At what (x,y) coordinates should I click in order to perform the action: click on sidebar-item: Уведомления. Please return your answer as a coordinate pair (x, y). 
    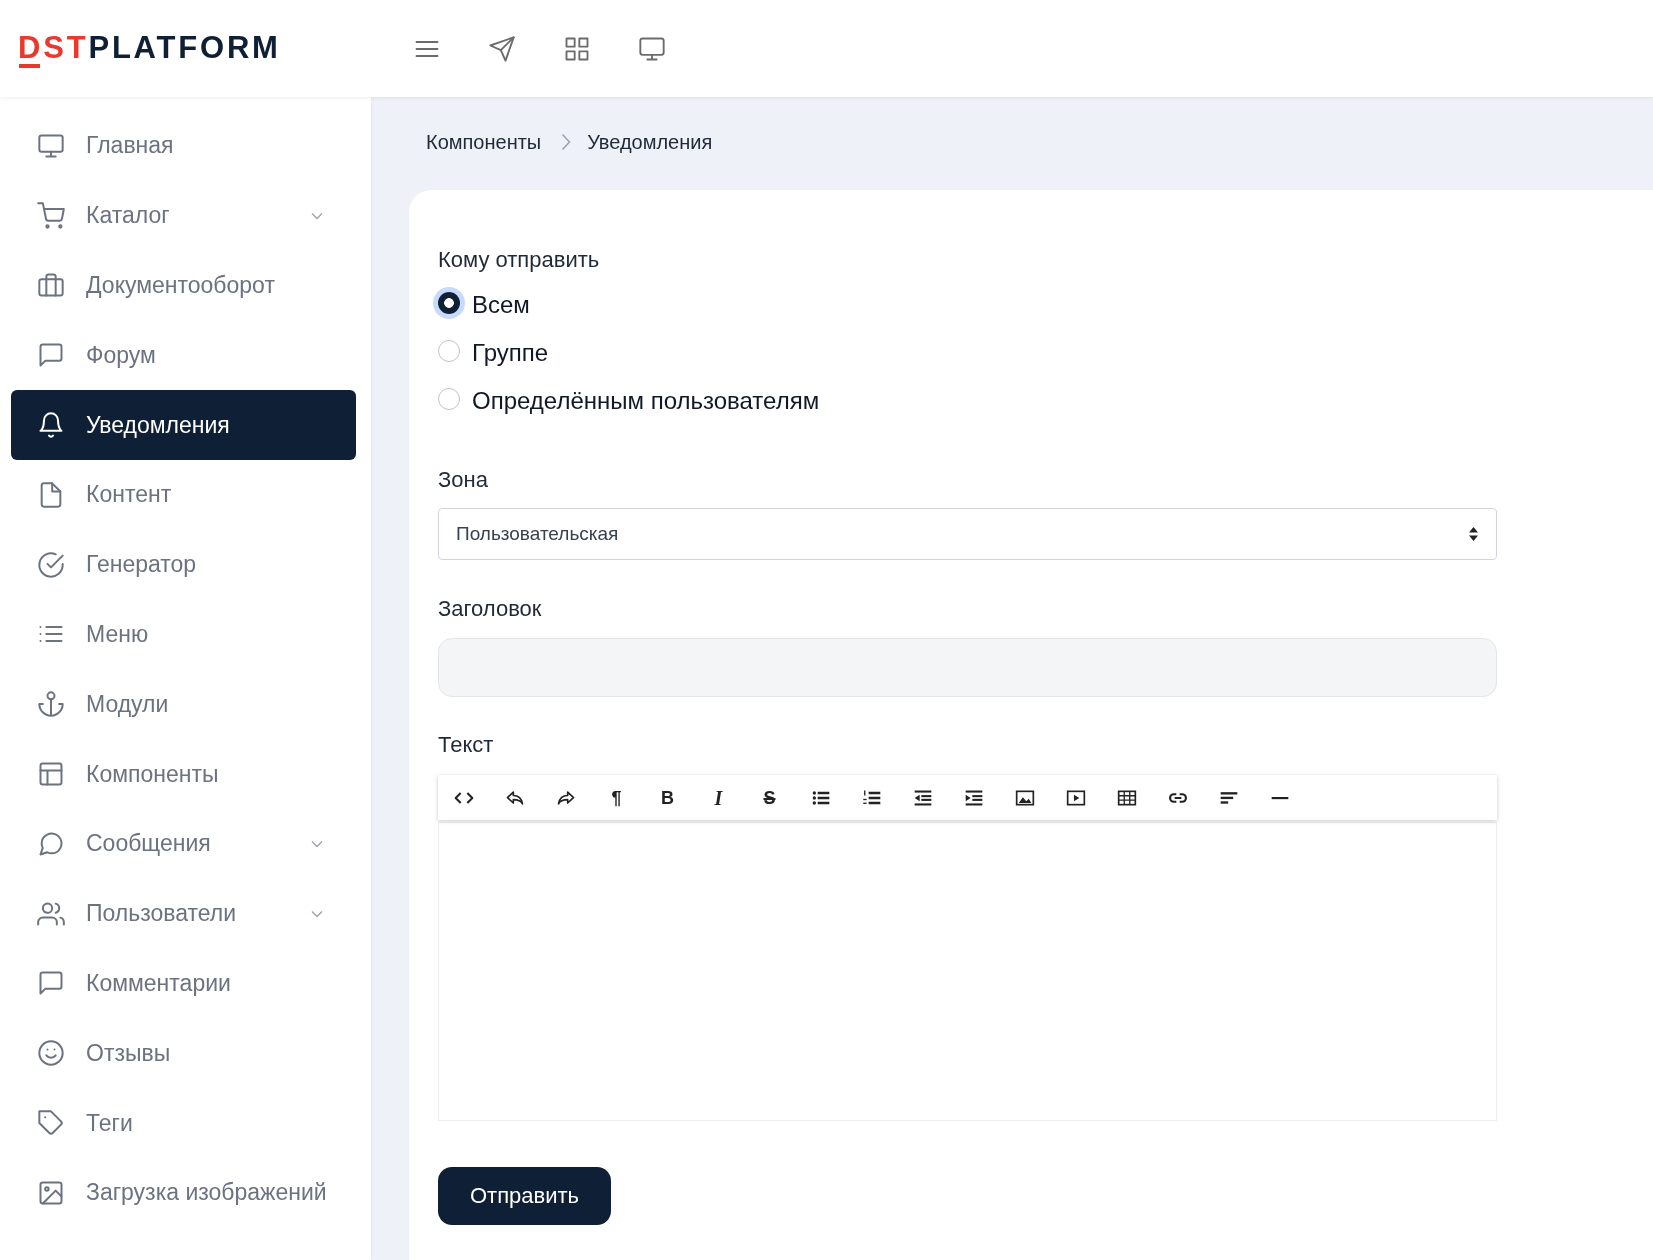
    Looking at the image, I should click on (183, 425).